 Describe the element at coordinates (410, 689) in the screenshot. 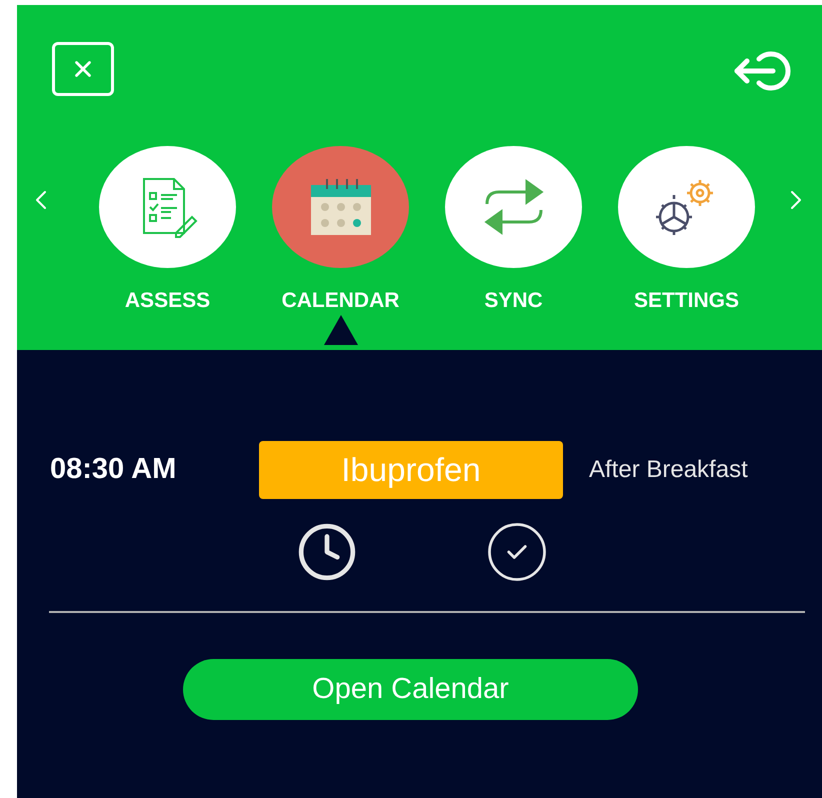

I see `open-calendar-button: Open Calendar` at that location.